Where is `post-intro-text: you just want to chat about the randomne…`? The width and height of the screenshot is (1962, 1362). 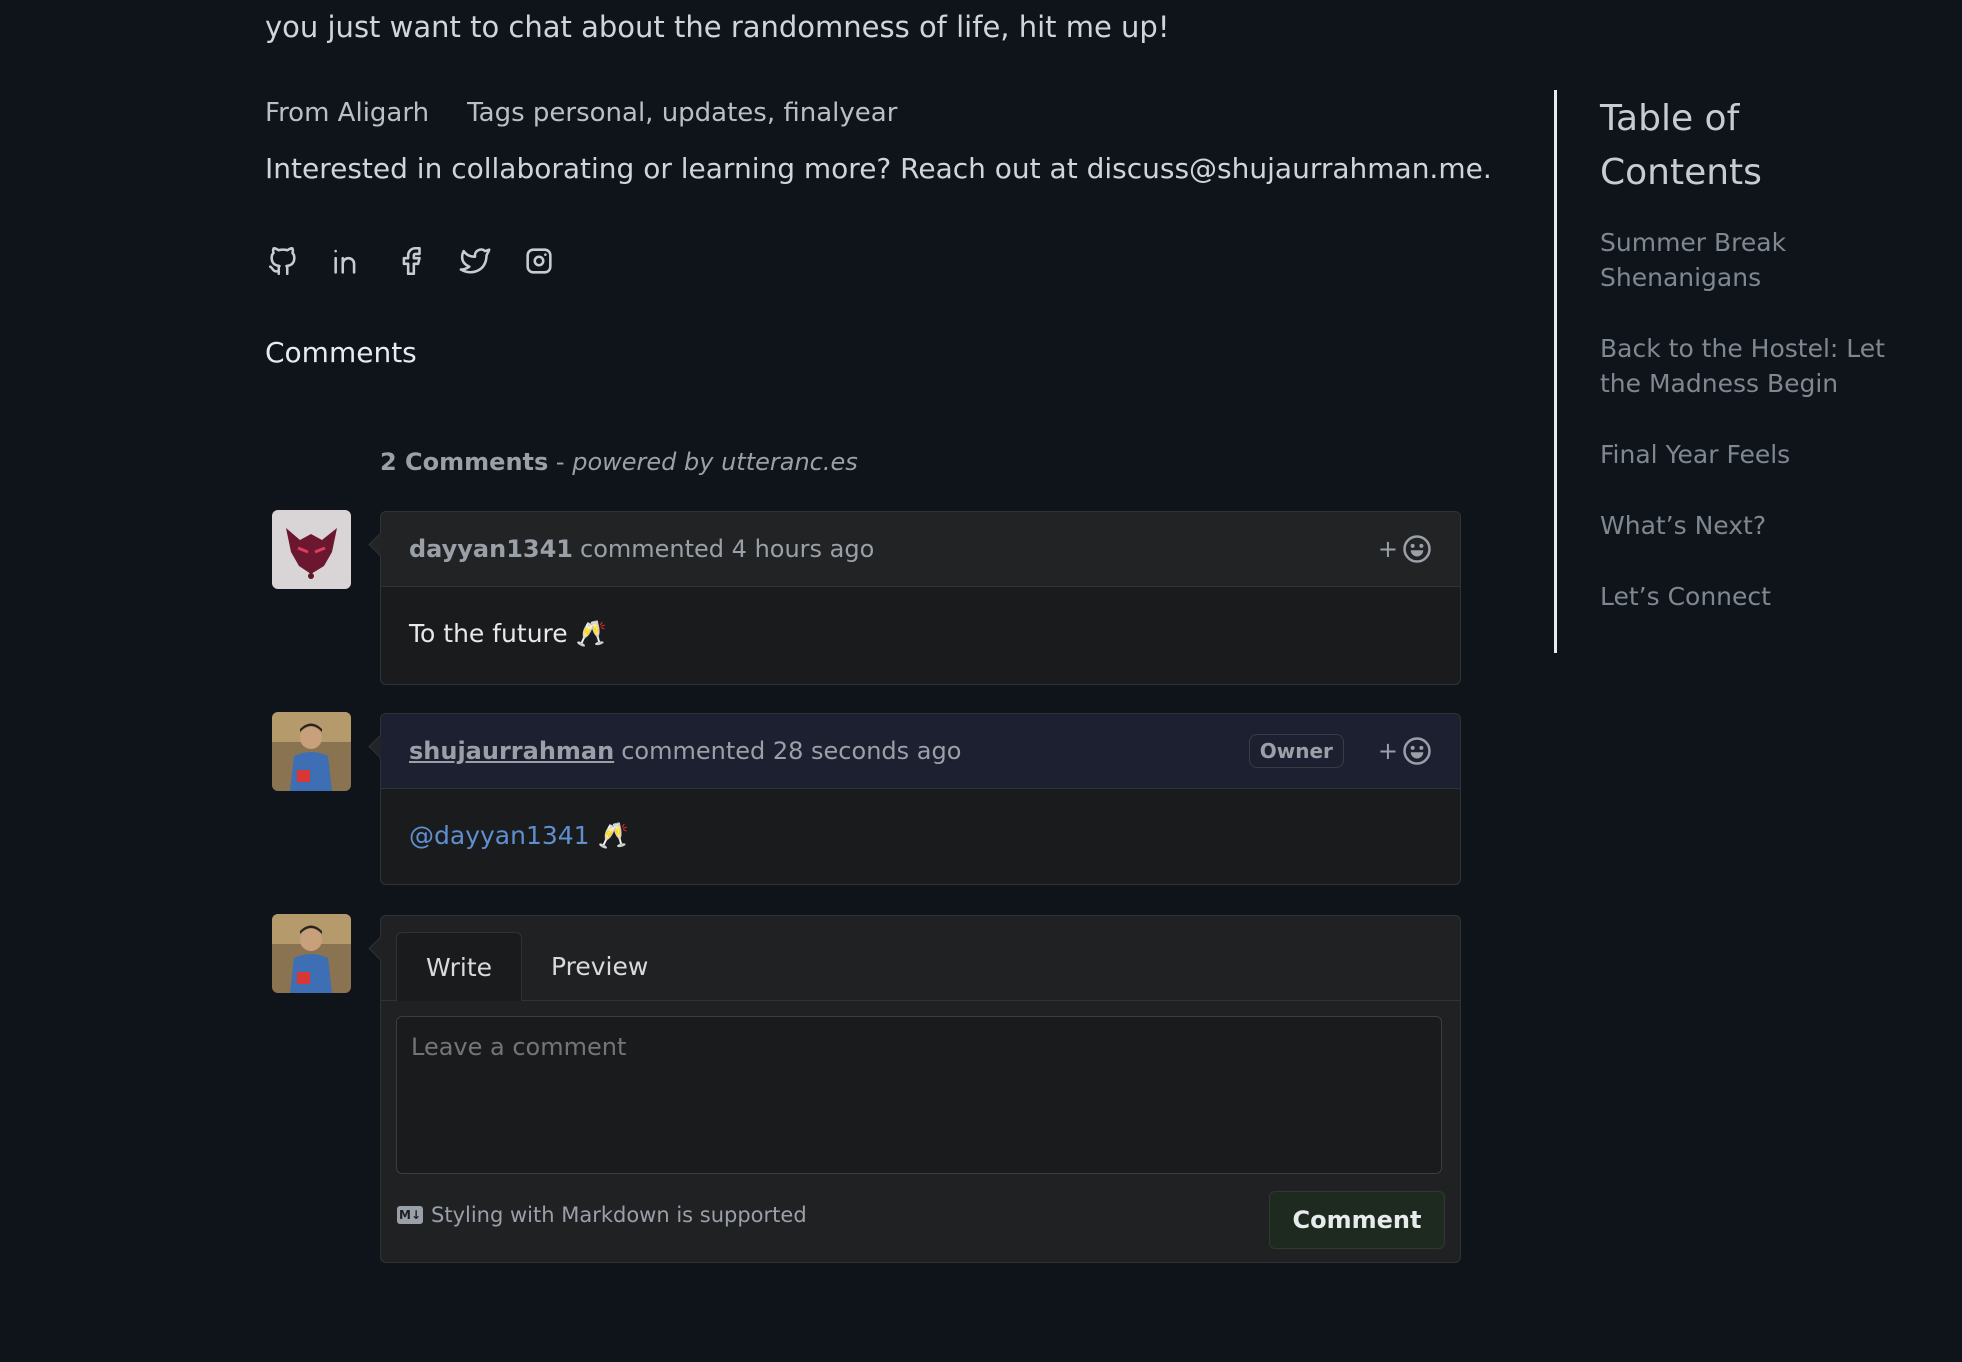 post-intro-text: you just want to chat about the randomne… is located at coordinates (717, 27).